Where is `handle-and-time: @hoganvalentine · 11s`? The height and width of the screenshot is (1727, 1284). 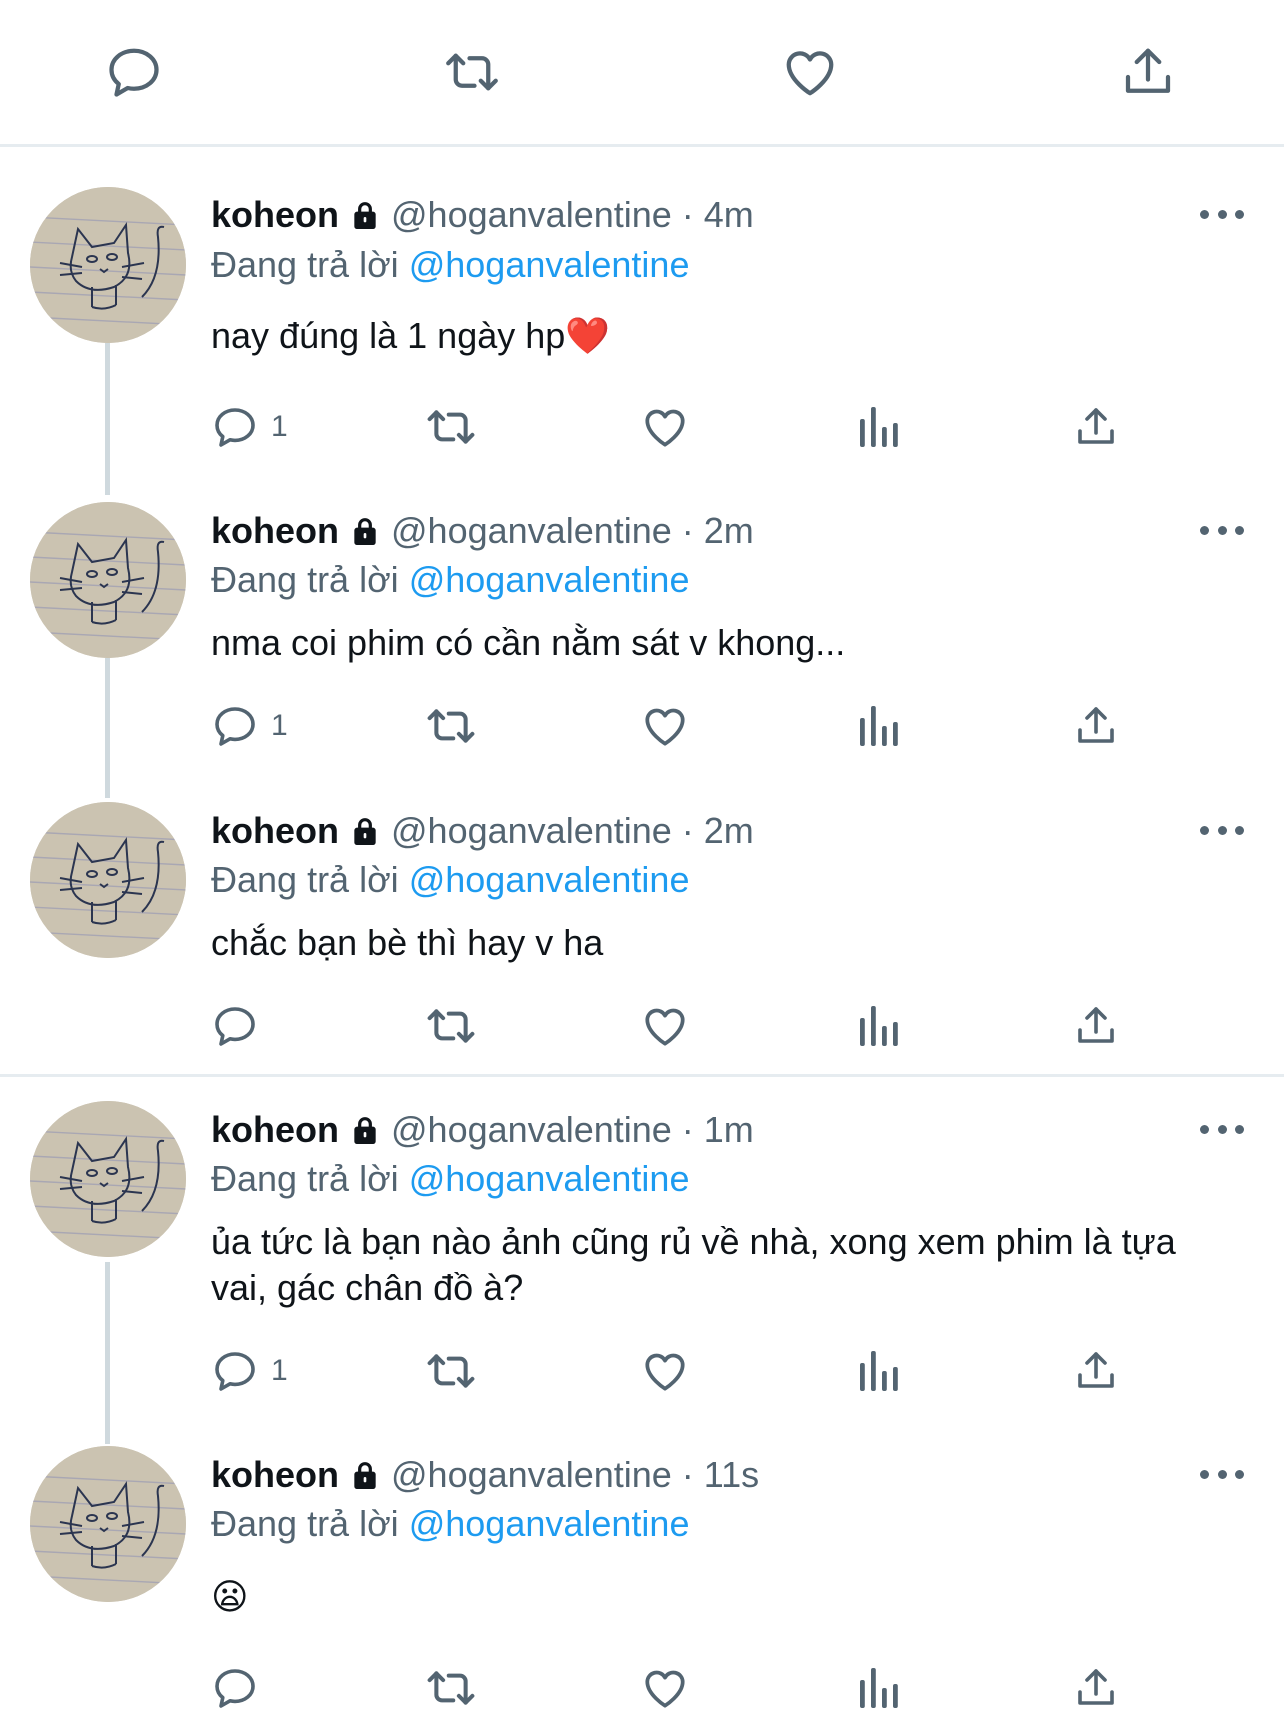
handle-and-time: @hoganvalentine · 11s is located at coordinates (575, 1474).